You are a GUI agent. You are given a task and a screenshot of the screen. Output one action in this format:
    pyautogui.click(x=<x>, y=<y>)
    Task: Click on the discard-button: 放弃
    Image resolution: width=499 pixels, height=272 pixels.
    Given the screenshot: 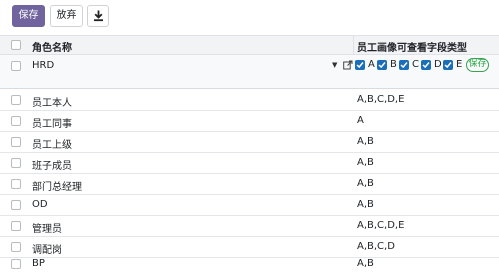 What is the action you would take?
    pyautogui.click(x=66, y=16)
    